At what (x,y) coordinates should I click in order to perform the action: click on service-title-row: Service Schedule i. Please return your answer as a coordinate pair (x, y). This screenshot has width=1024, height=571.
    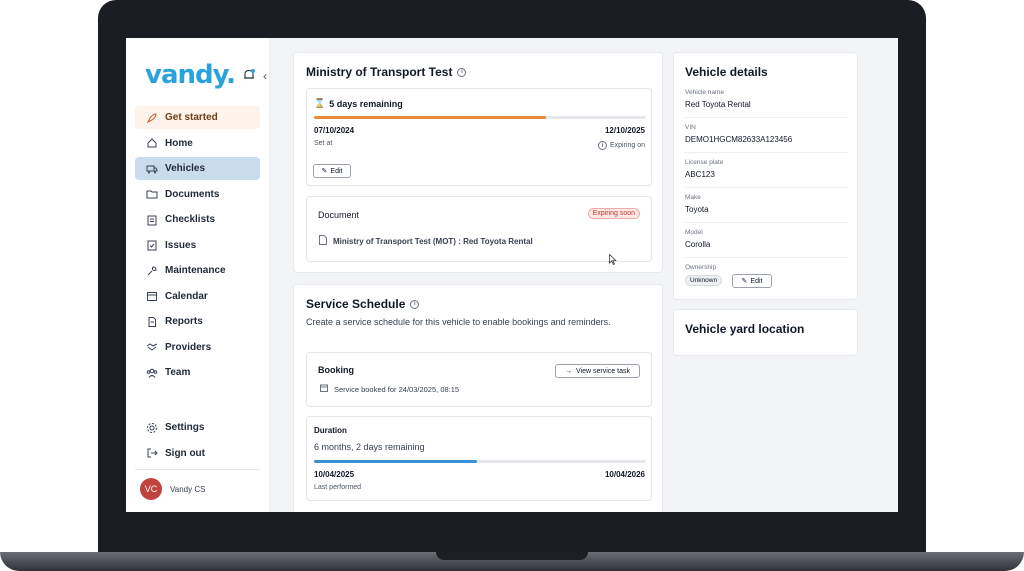
    Looking at the image, I should click on (363, 304).